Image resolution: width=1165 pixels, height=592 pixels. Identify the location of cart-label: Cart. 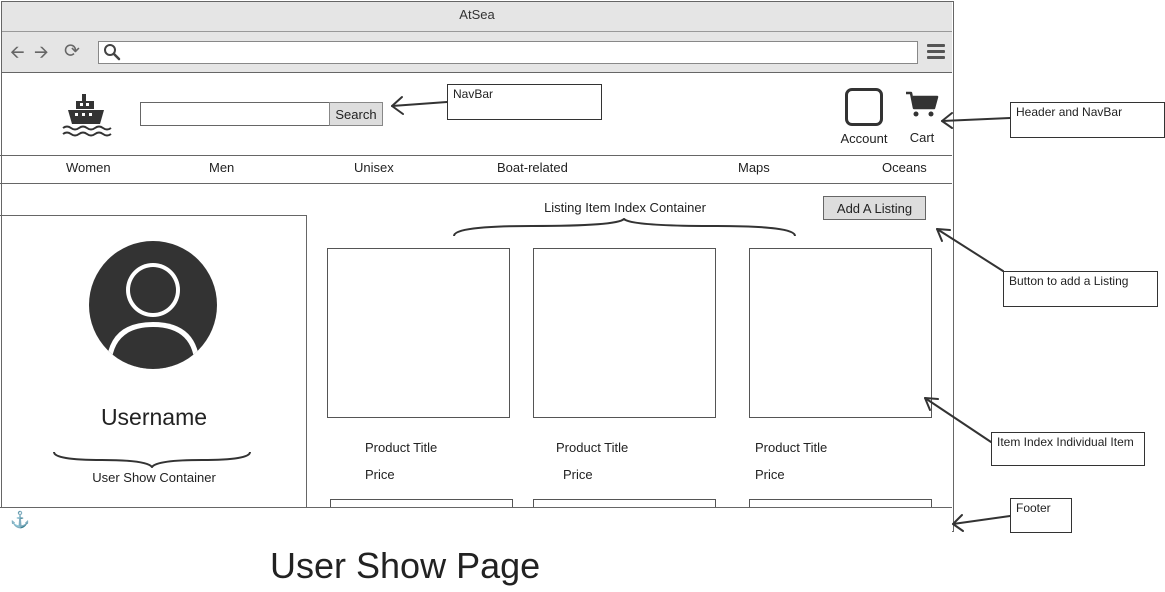
(922, 137).